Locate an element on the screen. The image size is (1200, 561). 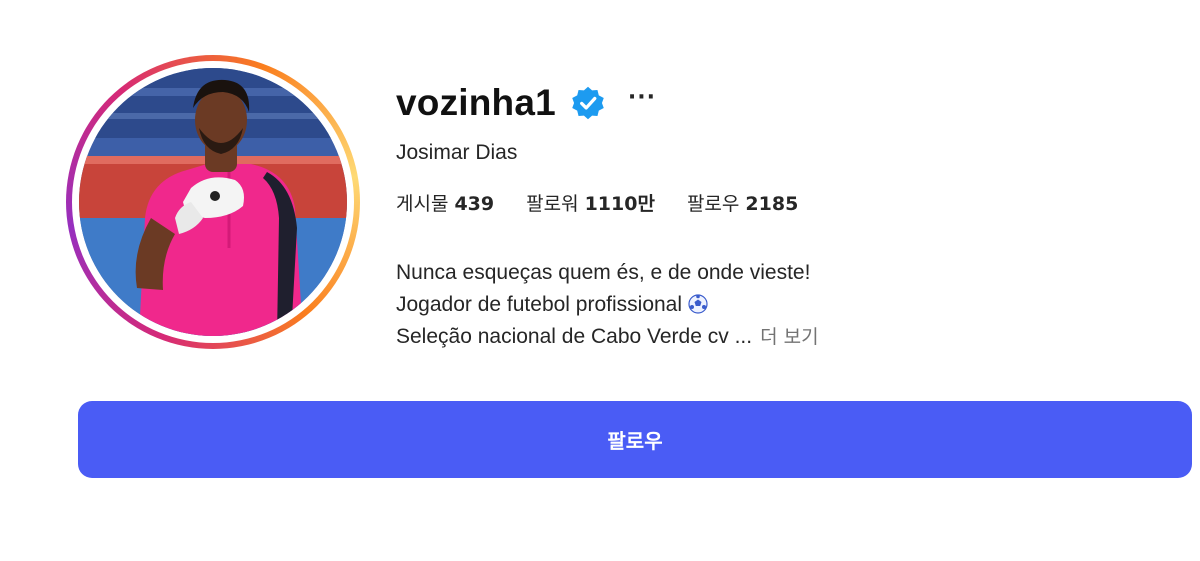
username: vozinha1 is located at coordinates (476, 102).